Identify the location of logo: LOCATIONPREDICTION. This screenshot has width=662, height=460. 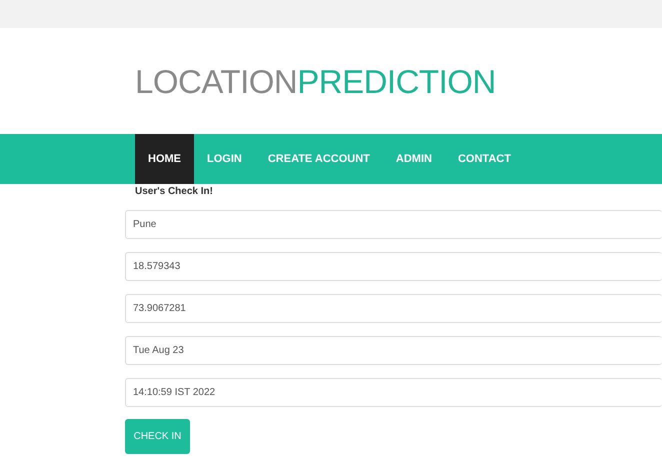
(315, 82).